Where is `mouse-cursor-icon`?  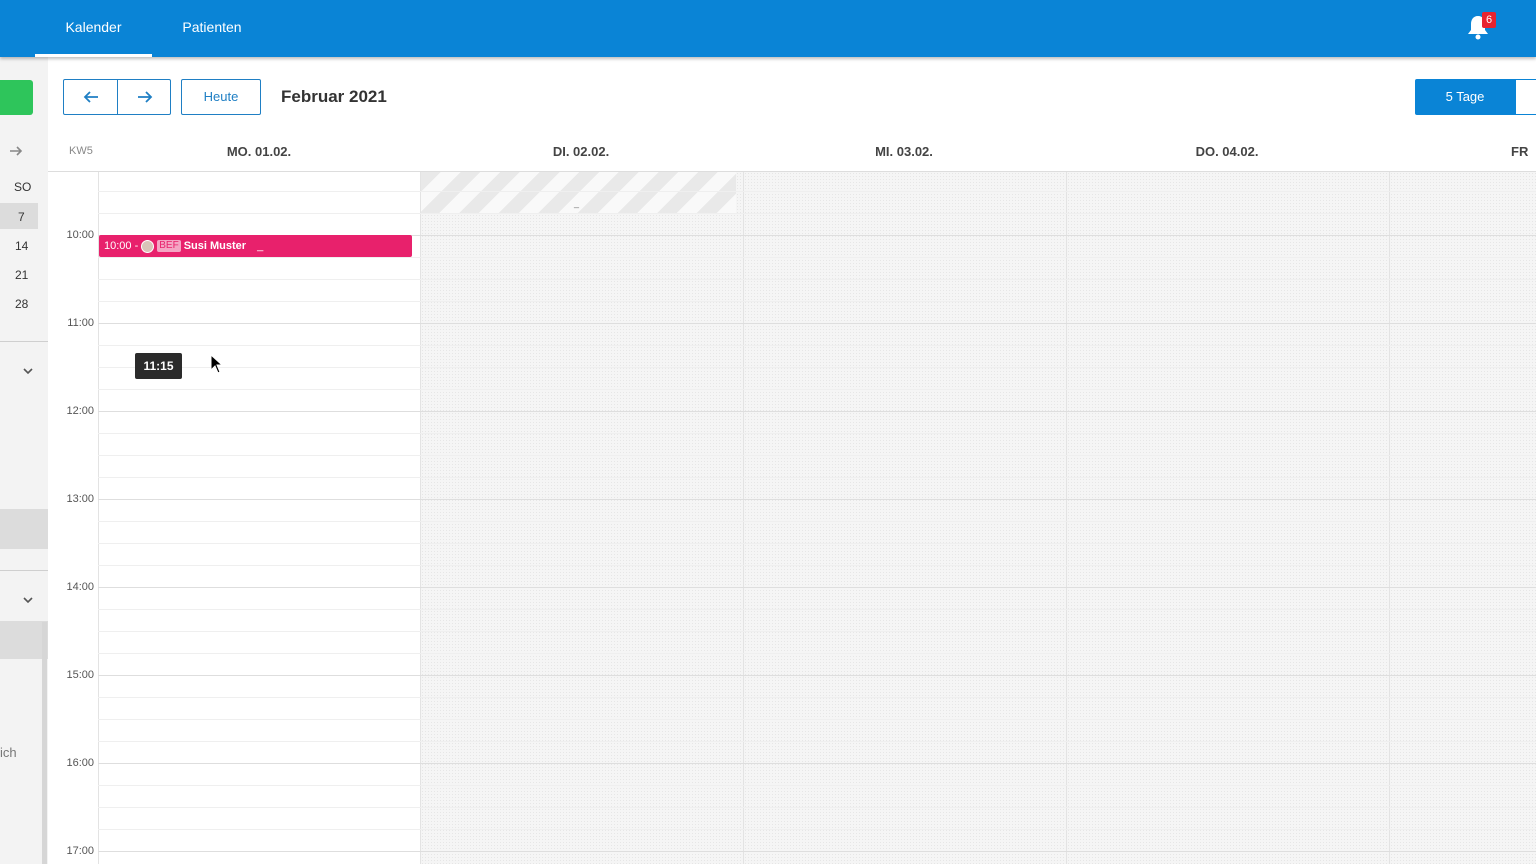
mouse-cursor-icon is located at coordinates (217, 364).